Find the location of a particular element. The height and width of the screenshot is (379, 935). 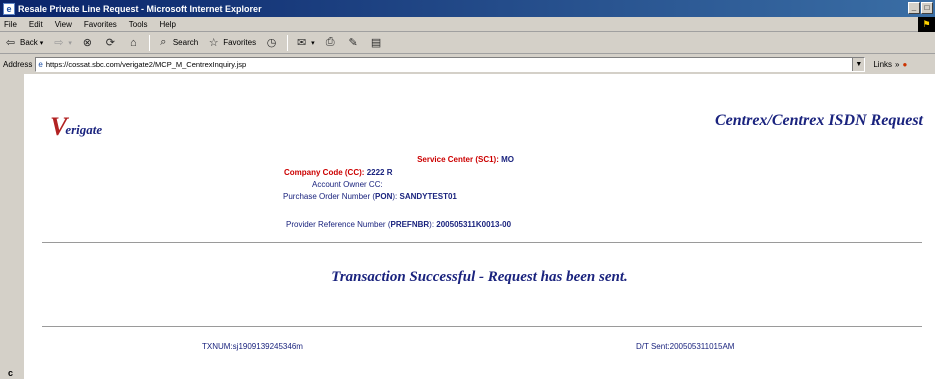

left-strip-letter: c is located at coordinates (11, 373).